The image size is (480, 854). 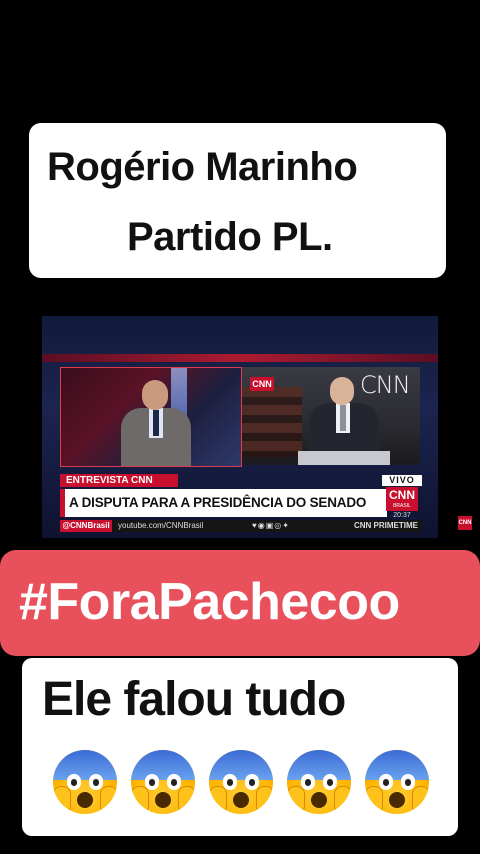 What do you see at coordinates (402, 495) in the screenshot?
I see `cnn-logo-text: CNN` at bounding box center [402, 495].